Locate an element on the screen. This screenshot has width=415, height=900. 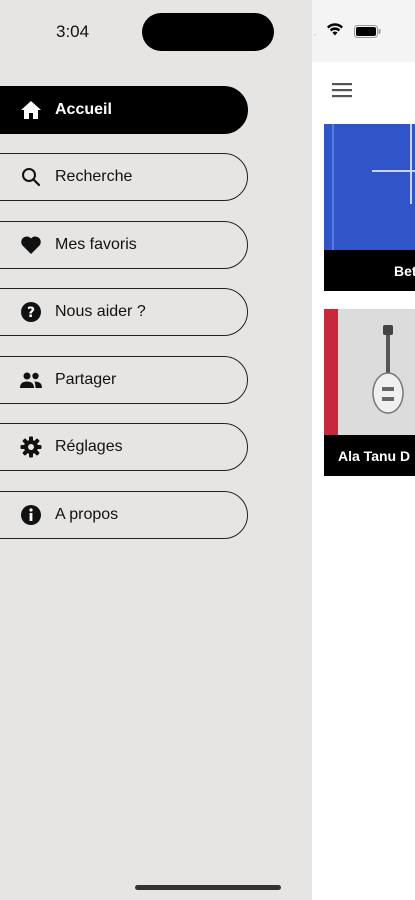
status-bar-right: ···· is located at coordinates (356, 31).